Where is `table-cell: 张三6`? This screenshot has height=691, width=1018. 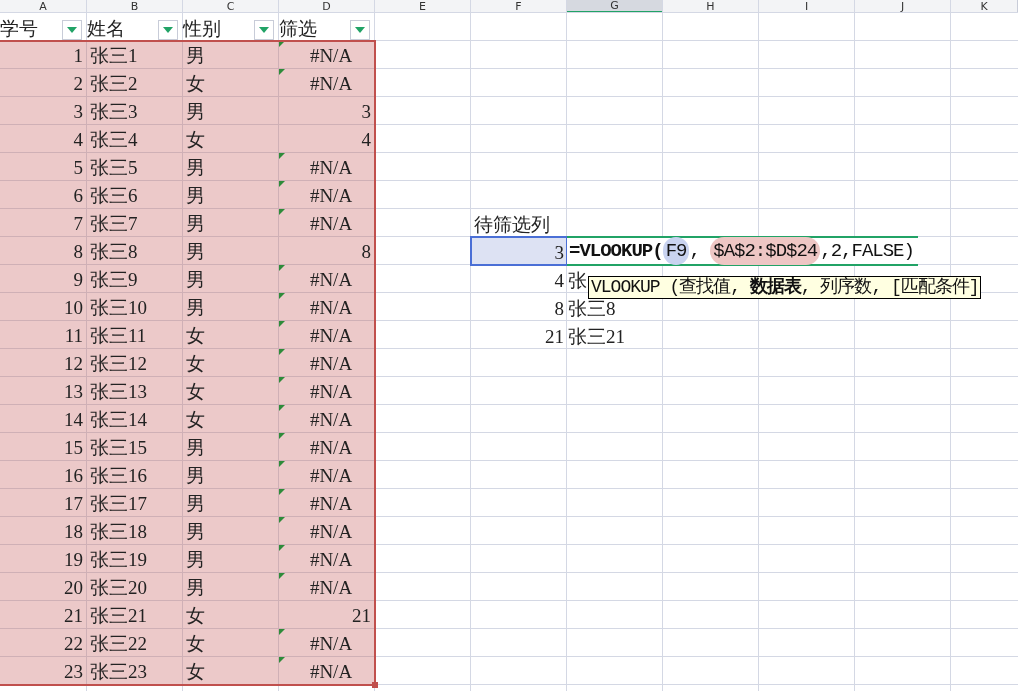
table-cell: 张三6 is located at coordinates (135, 195).